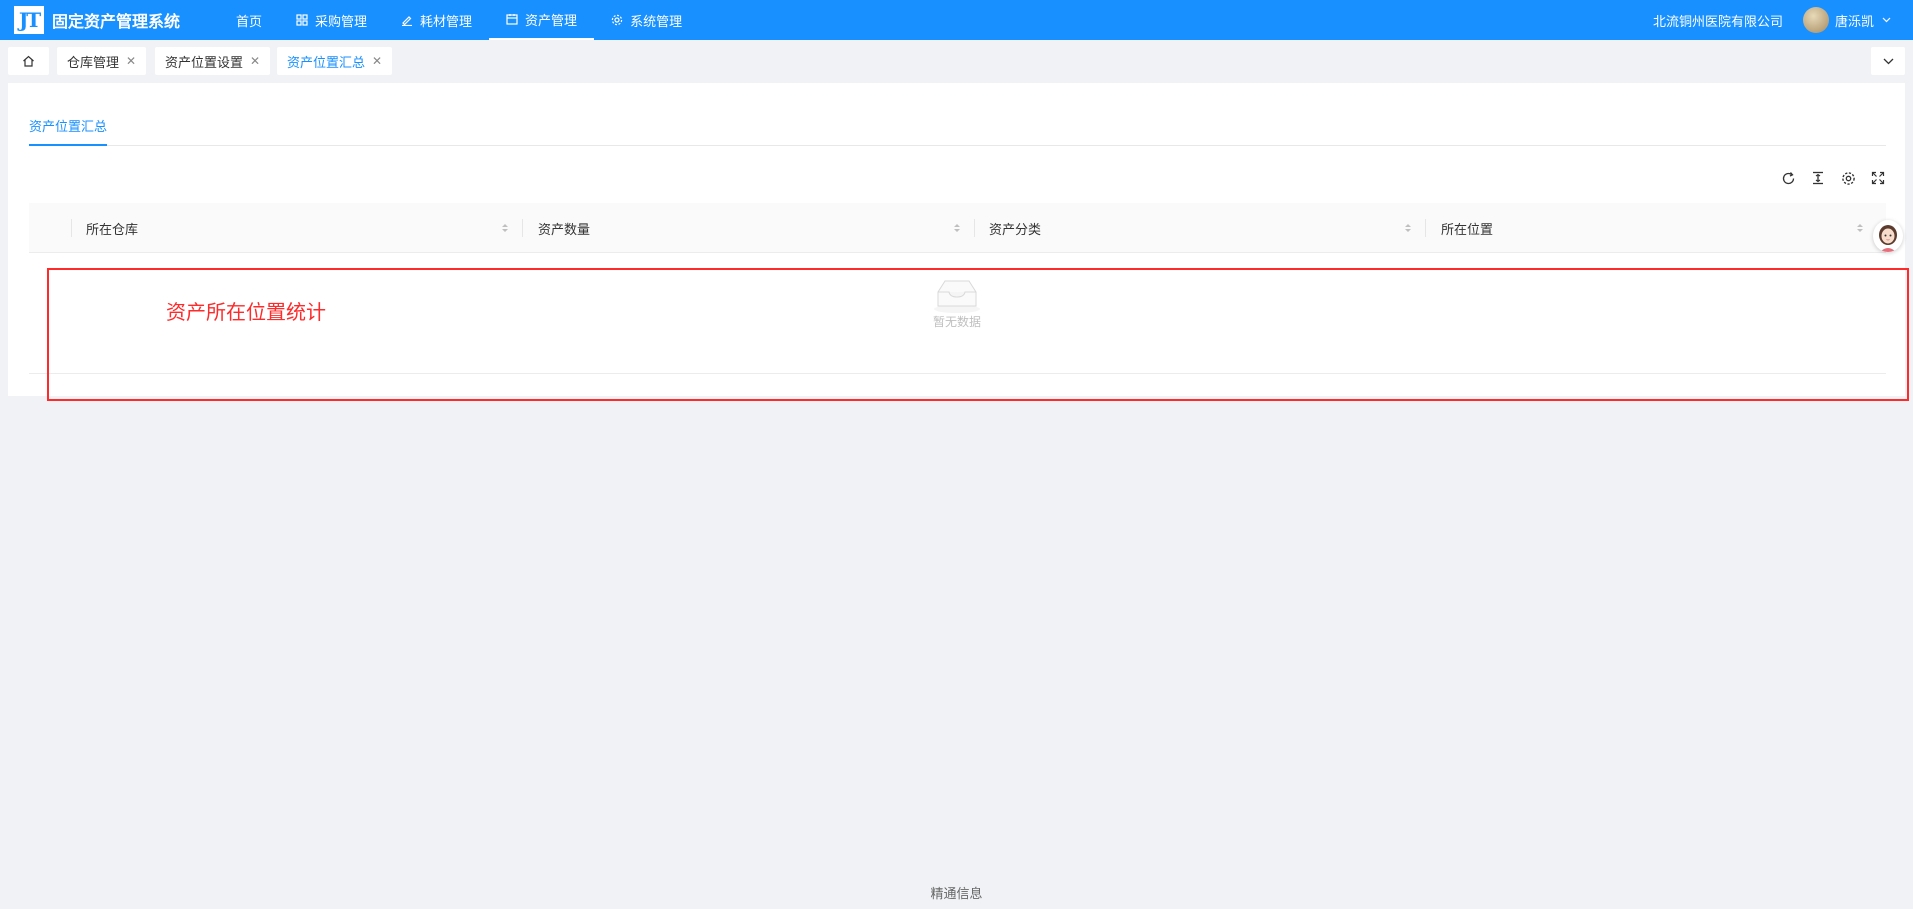 Image resolution: width=1913 pixels, height=909 pixels. I want to click on column-label: 资产数量, so click(564, 230).